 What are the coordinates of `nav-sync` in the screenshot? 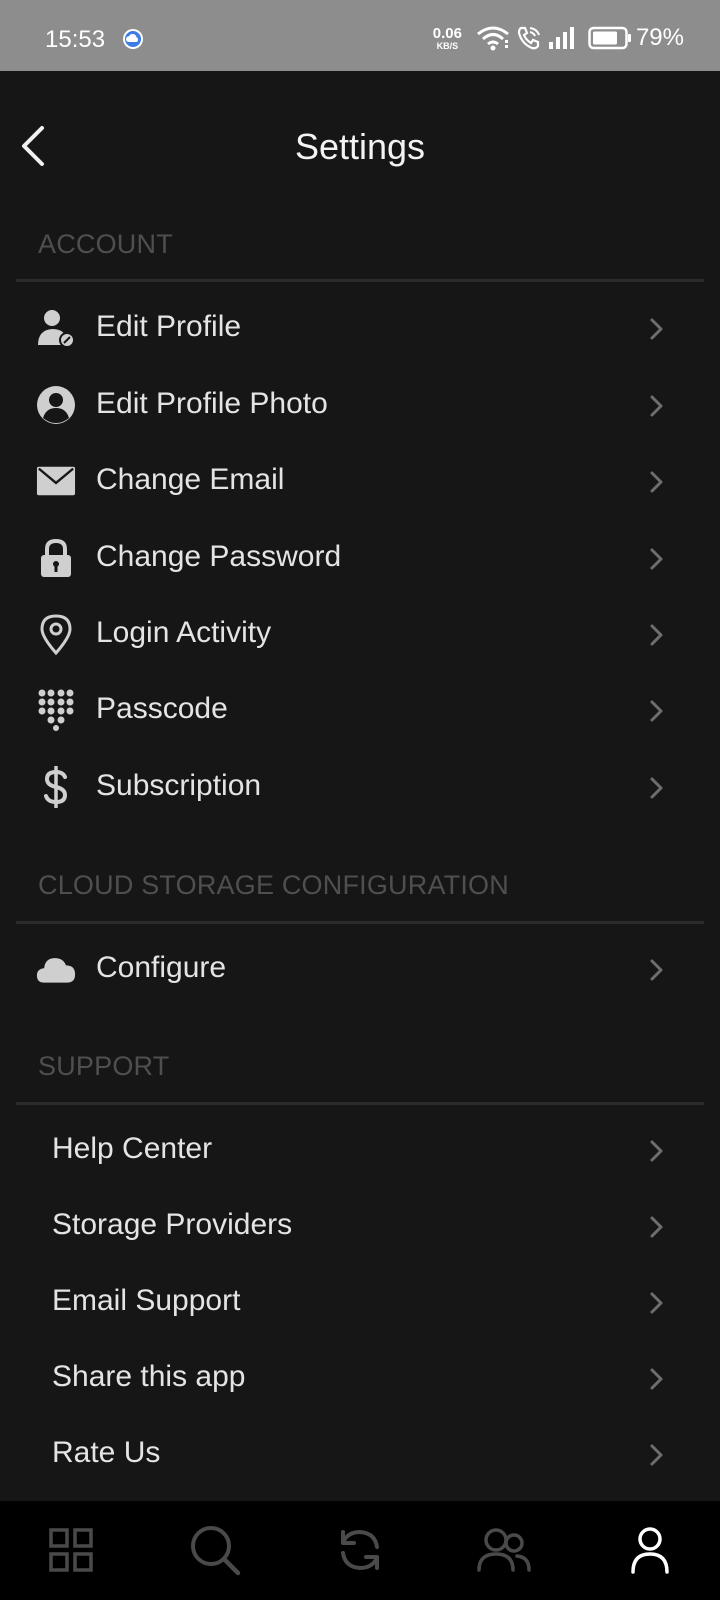 It's located at (360, 1550).